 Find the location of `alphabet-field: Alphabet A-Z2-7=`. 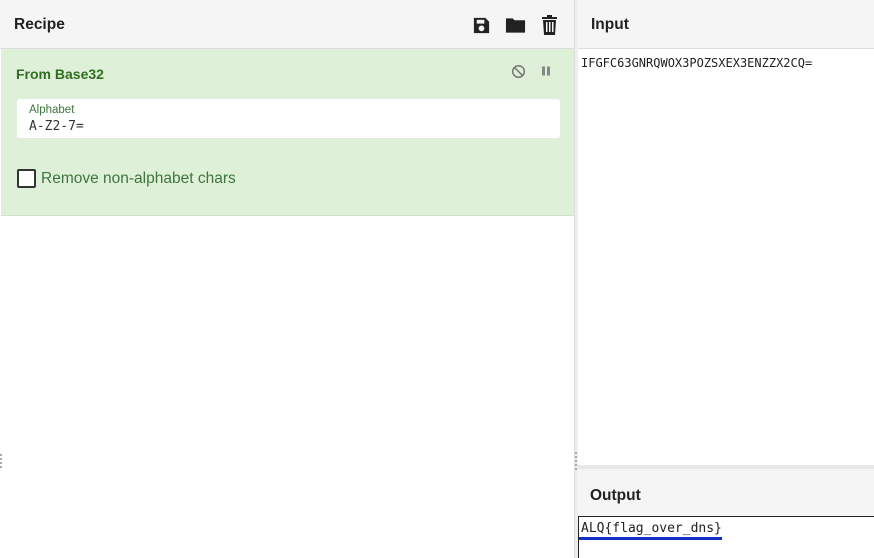

alphabet-field: Alphabet A-Z2-7= is located at coordinates (288, 119).